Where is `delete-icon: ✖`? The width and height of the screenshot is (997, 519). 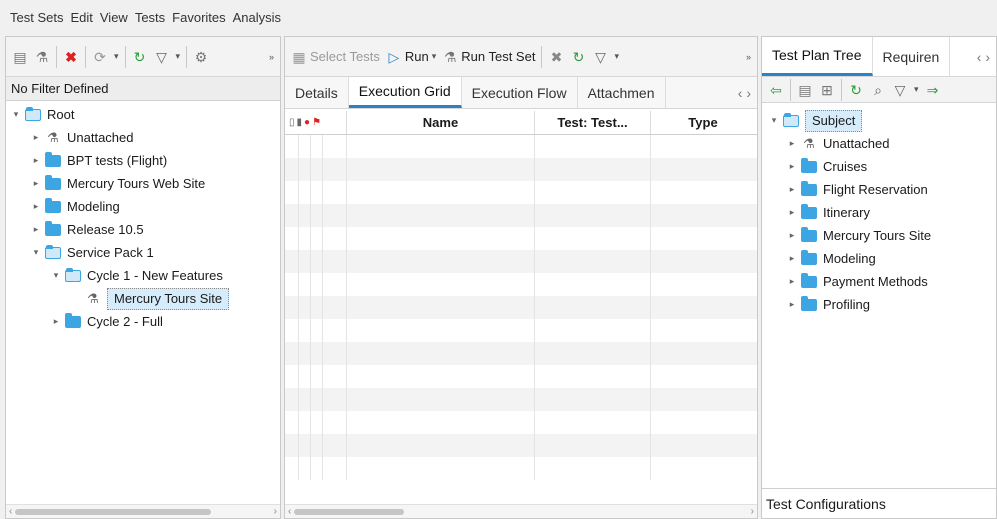
delete-icon: ✖ is located at coordinates (71, 57).